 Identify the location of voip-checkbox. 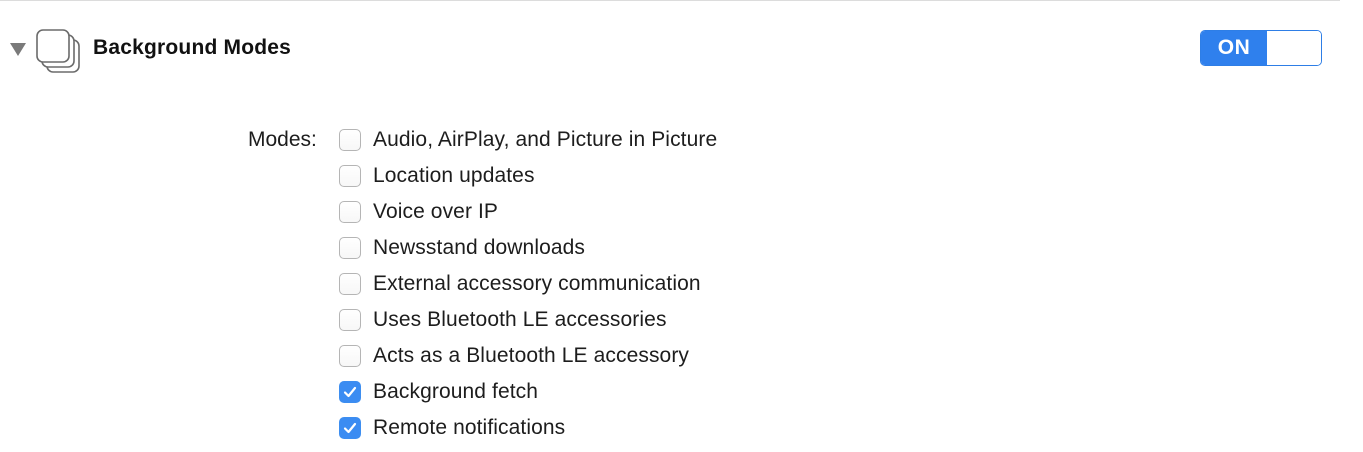
(350, 212).